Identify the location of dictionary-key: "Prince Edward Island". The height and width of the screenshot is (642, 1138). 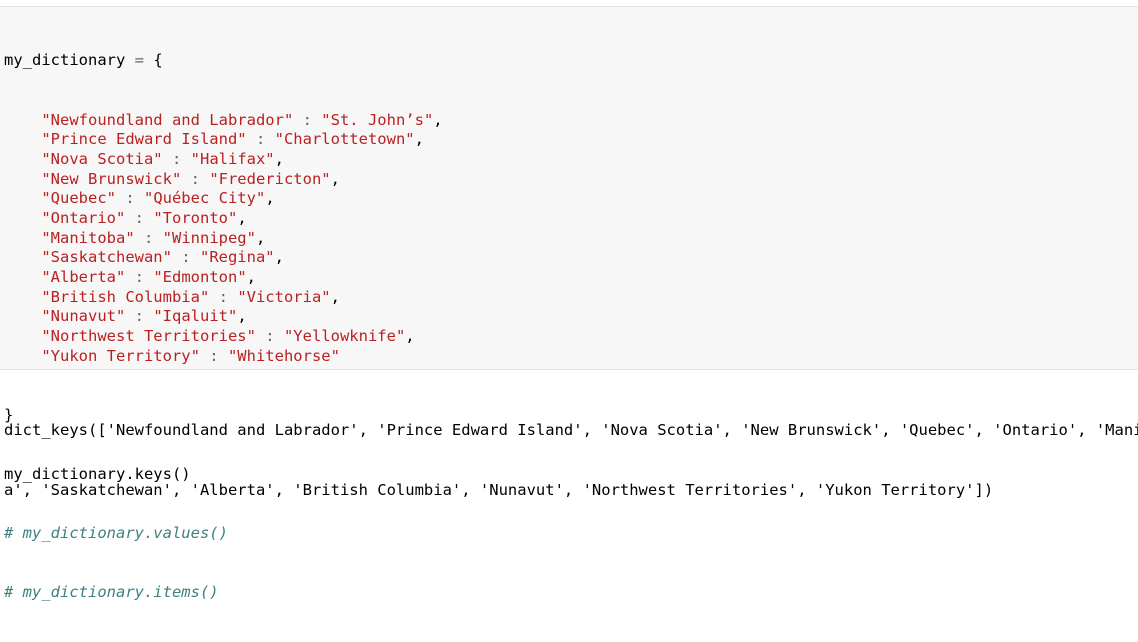
(144, 139).